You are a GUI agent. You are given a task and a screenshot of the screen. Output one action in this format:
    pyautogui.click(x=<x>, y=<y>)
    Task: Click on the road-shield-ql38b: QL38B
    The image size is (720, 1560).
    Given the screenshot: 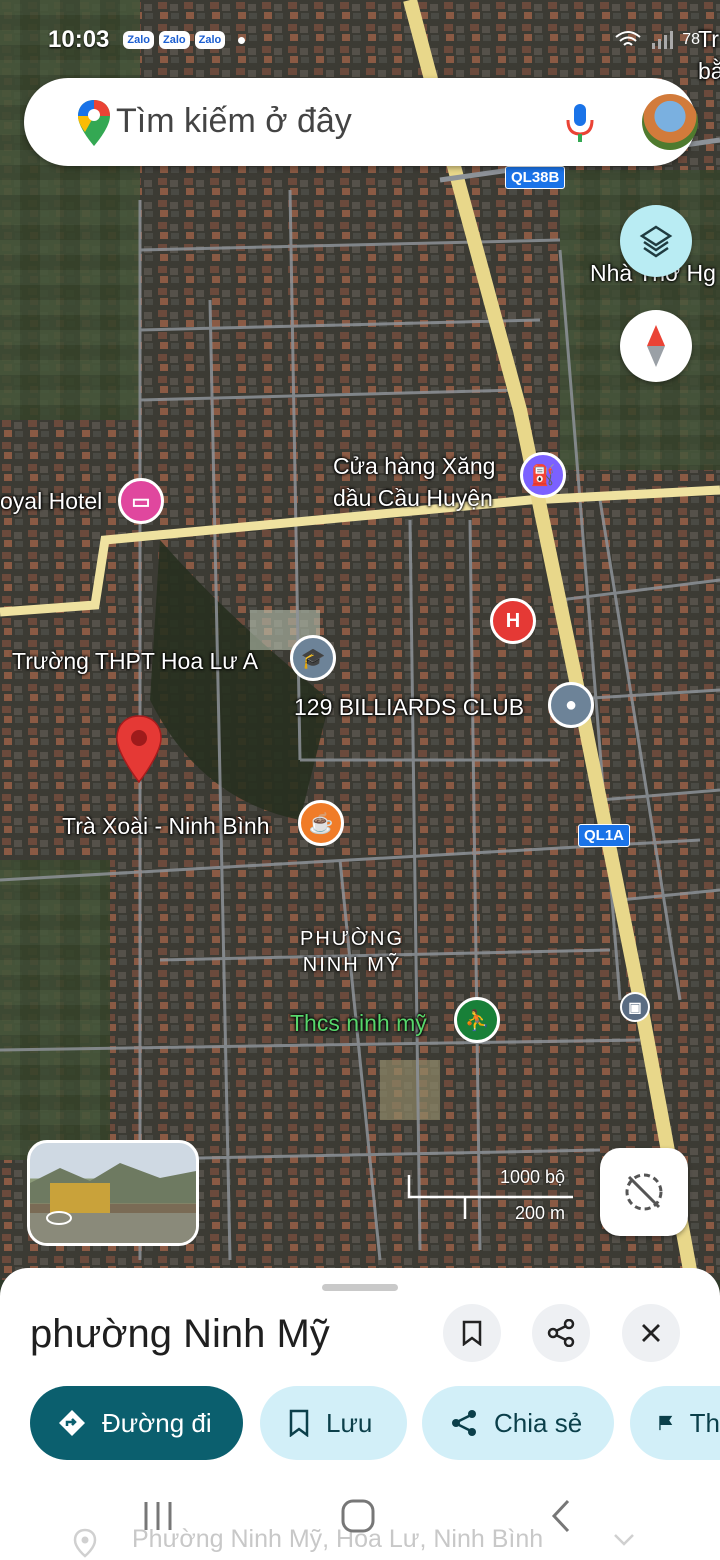 What is the action you would take?
    pyautogui.click(x=535, y=177)
    